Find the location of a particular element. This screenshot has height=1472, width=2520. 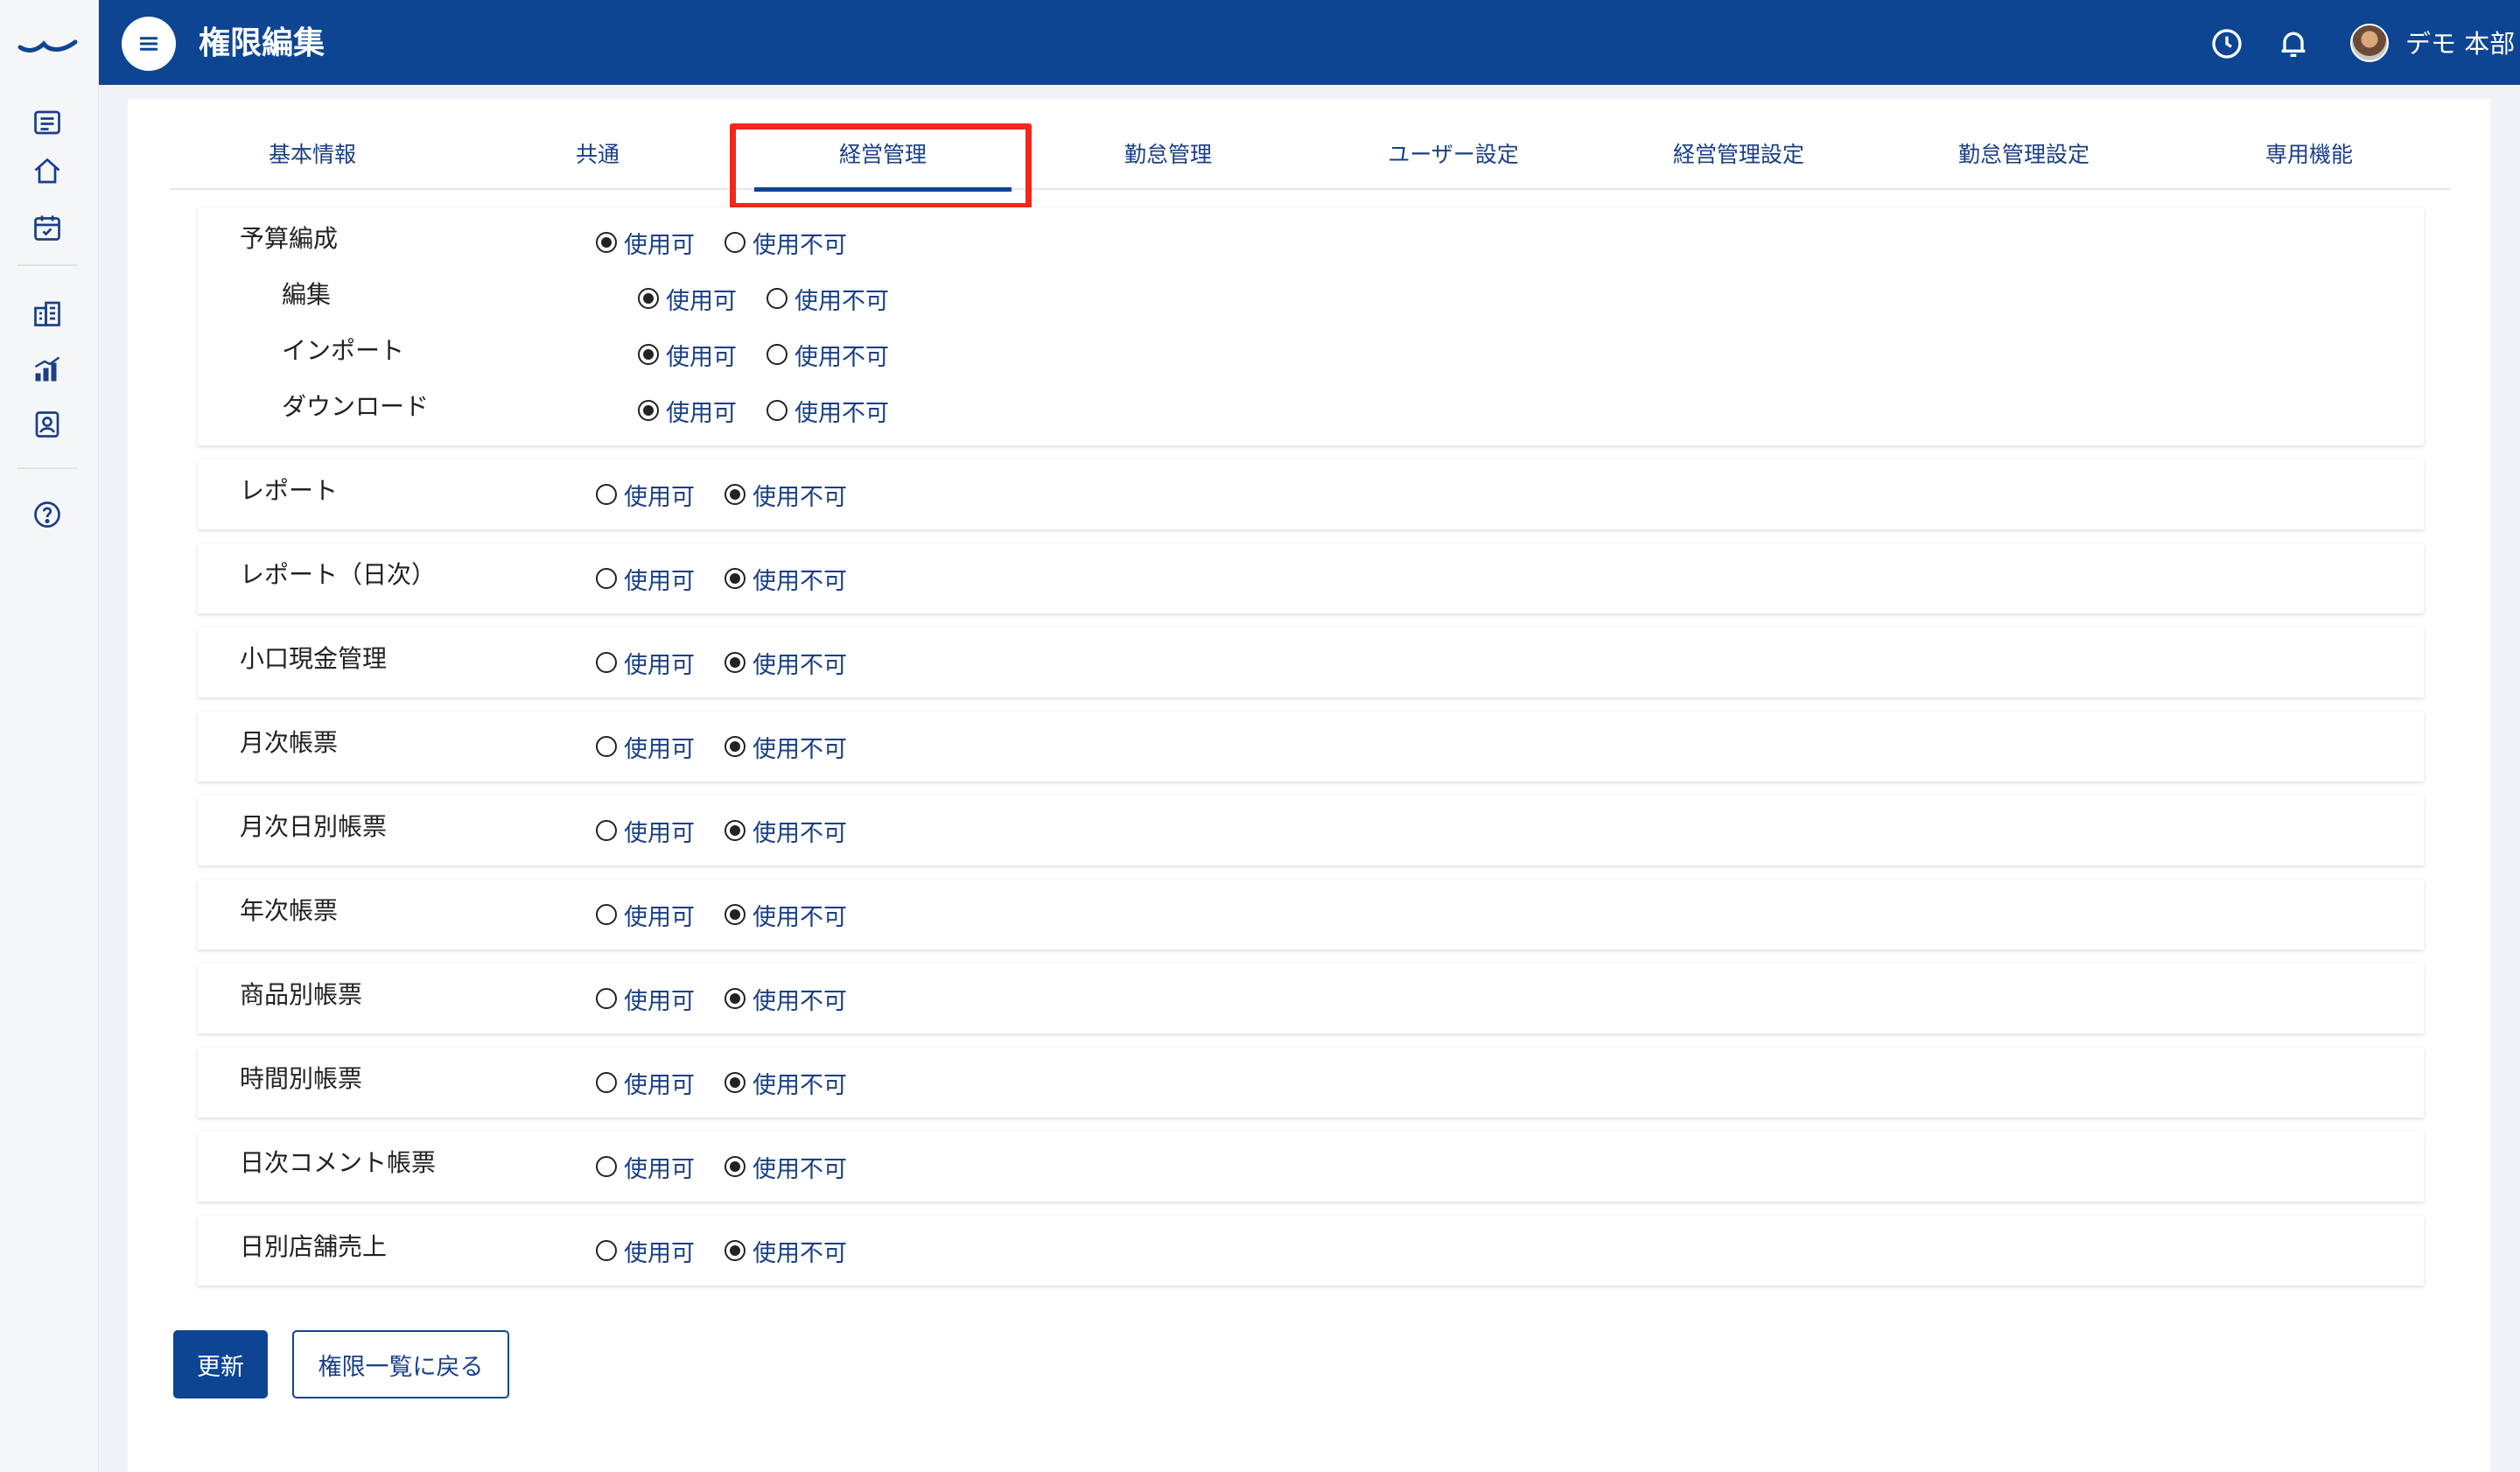

tab-special-functions: 専用機能 is located at coordinates (2309, 162).